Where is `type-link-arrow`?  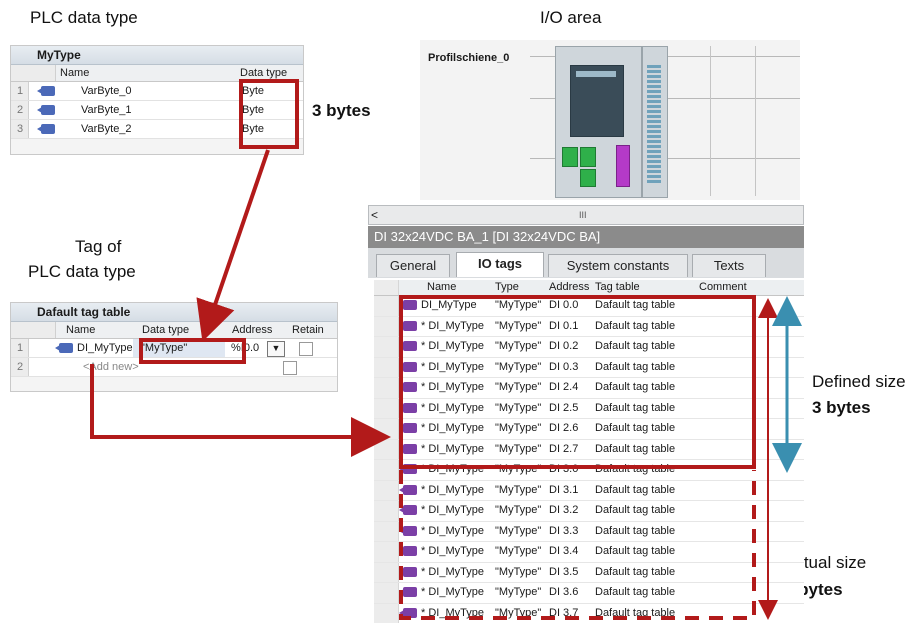 type-link-arrow is located at coordinates (233, 245).